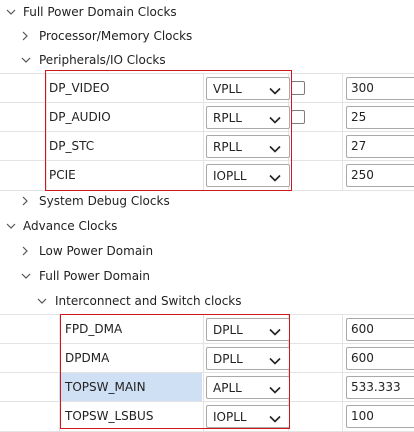 The height and width of the screenshot is (432, 414). Describe the element at coordinates (116, 36) in the screenshot. I see `tree-label: Processor/Memory Clocks` at that location.